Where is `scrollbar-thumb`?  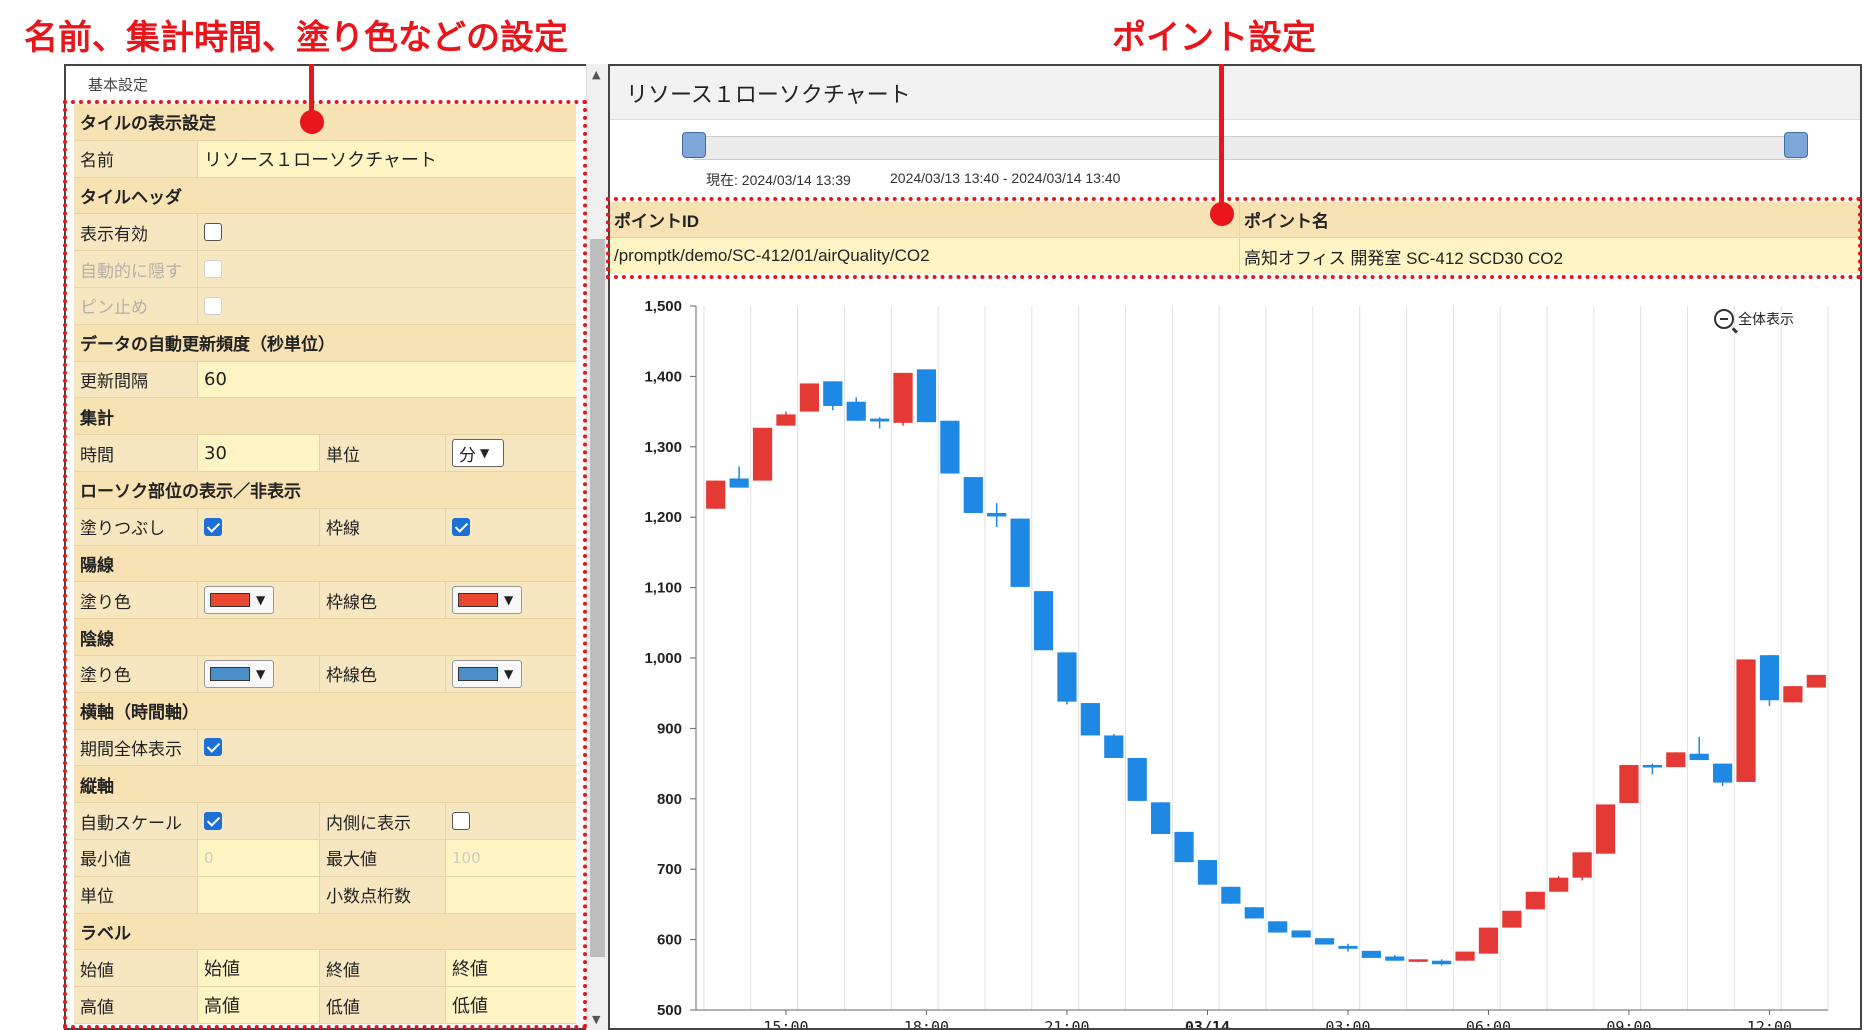
scrollbar-thumb is located at coordinates (597, 598).